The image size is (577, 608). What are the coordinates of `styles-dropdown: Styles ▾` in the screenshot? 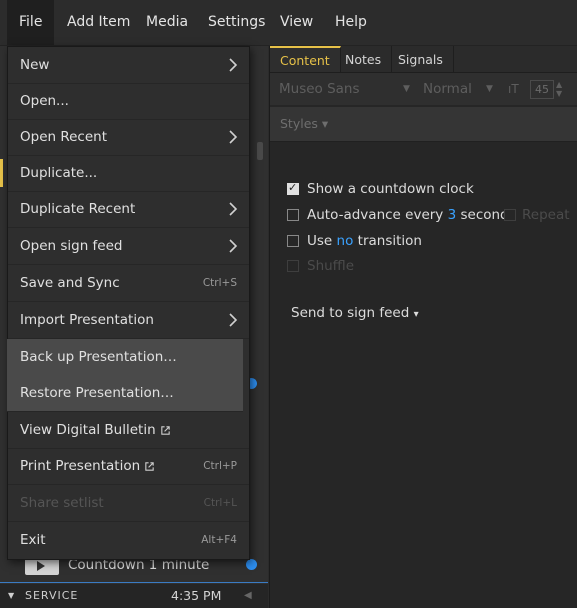 It's located at (304, 124).